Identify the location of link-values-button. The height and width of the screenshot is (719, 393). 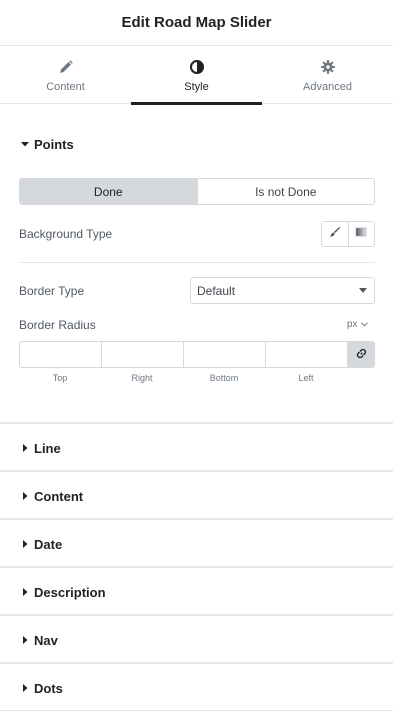
(361, 354).